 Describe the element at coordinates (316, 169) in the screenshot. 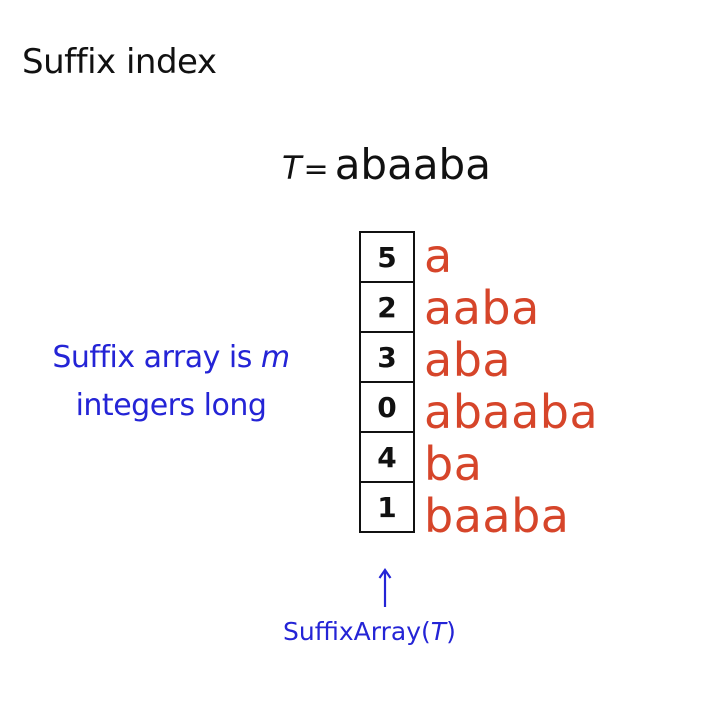

I see `equals-sign: =` at that location.